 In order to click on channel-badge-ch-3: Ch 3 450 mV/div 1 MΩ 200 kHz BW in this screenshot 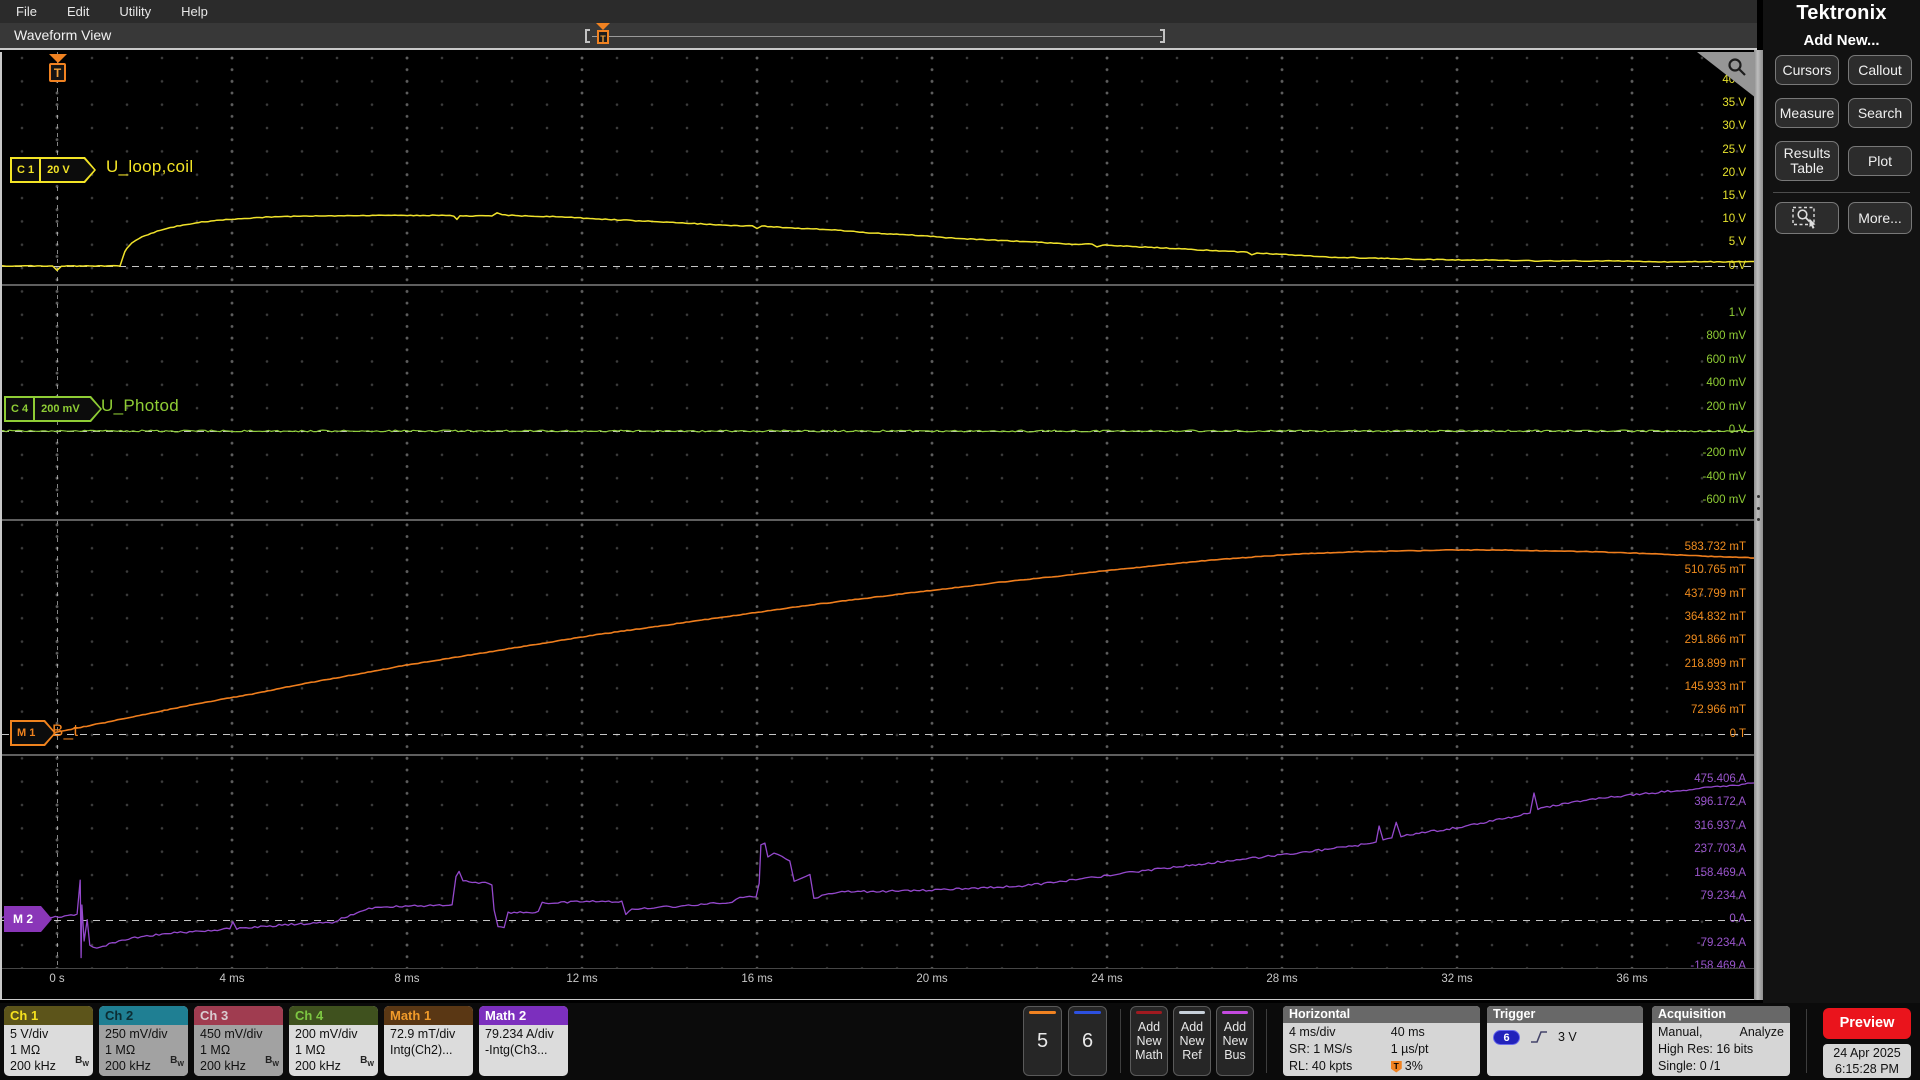, I will do `click(238, 1041)`.